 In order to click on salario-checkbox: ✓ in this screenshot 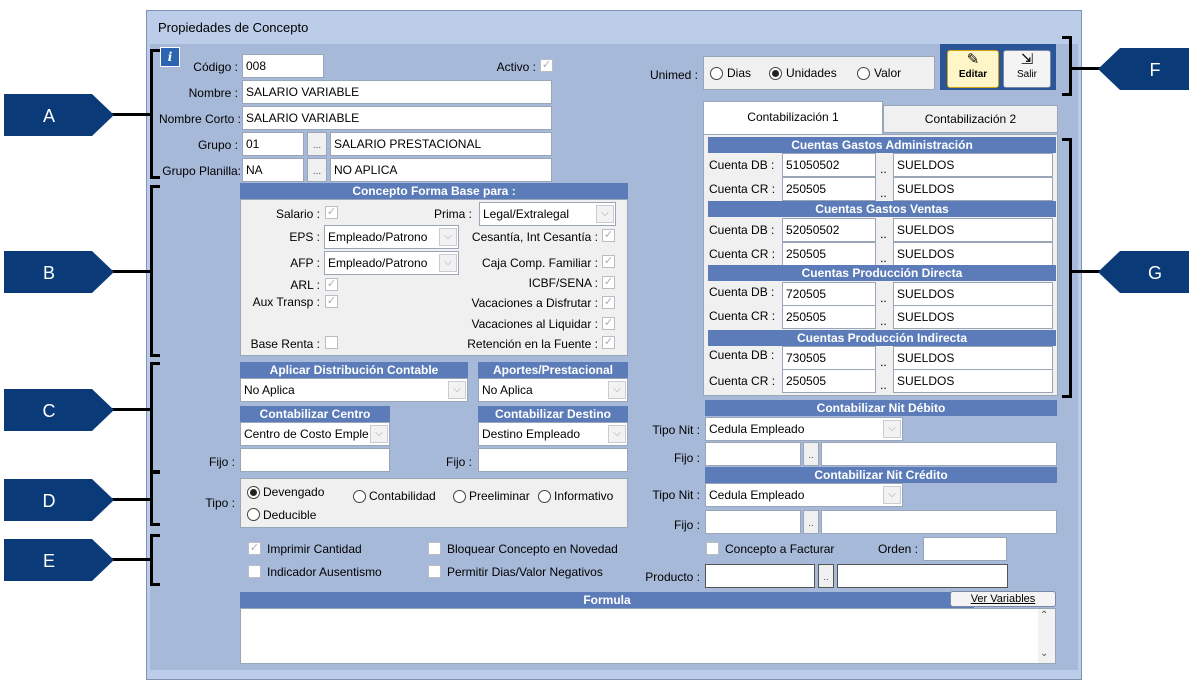, I will do `click(331, 212)`.